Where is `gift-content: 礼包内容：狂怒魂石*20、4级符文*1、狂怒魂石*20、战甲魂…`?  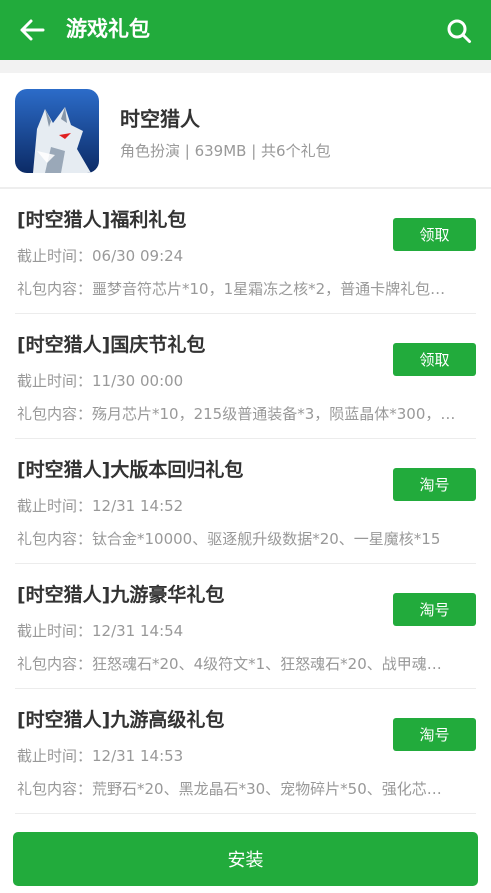 gift-content: 礼包内容：狂怒魂石*20、4级符文*1、狂怒魂石*20、战甲魂… is located at coordinates (229, 664).